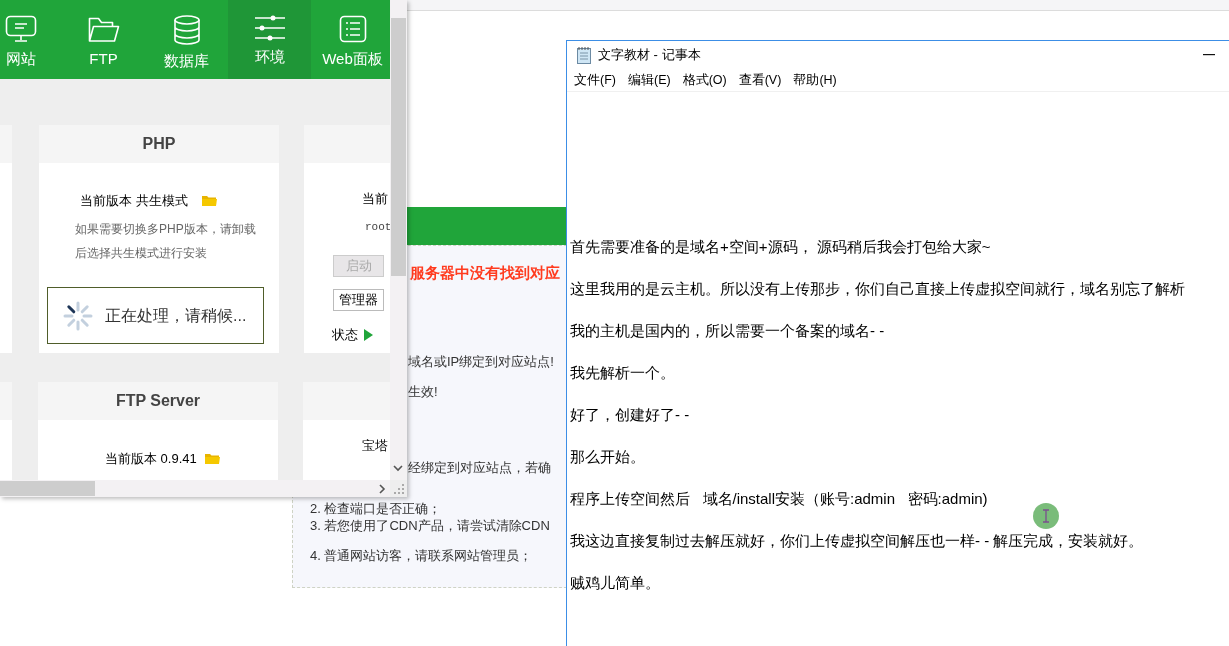 The width and height of the screenshot is (1229, 646). I want to click on card-title: PHP, so click(159, 144).